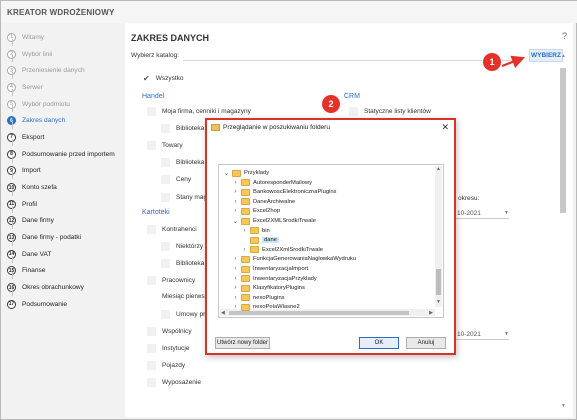 The image size is (577, 420). Describe the element at coordinates (182, 162) in the screenshot. I see `option-biblioteka-2: Biblioteka` at that location.